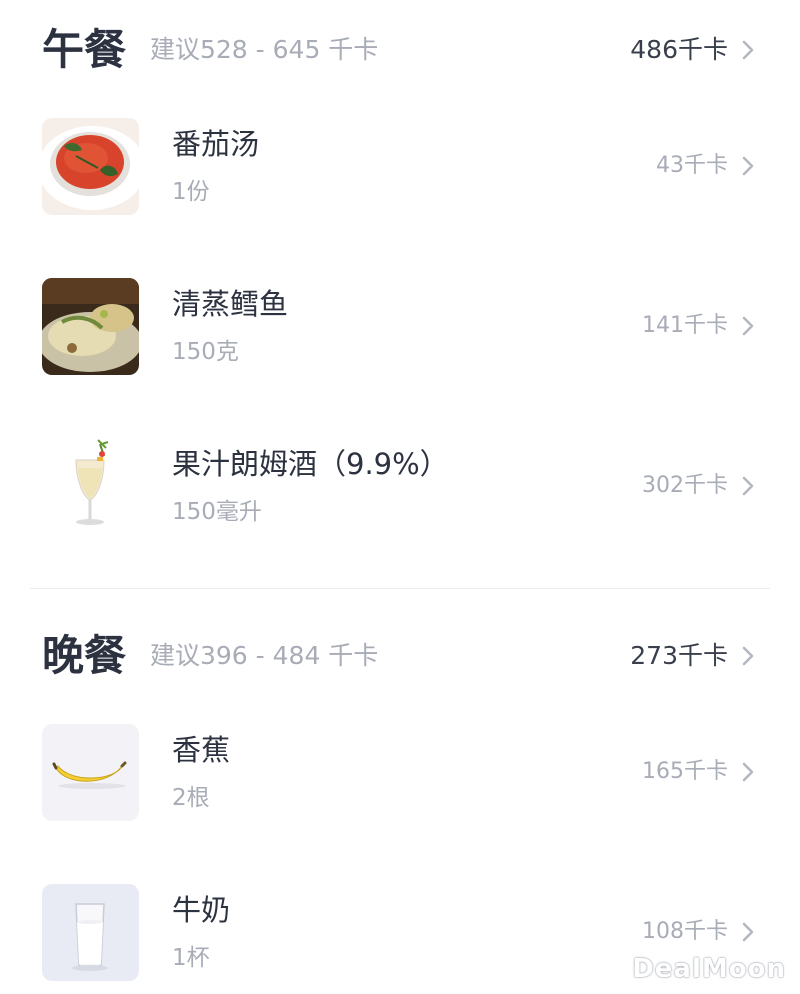  What do you see at coordinates (217, 512) in the screenshot?
I see `food-item-portion: 150毫升` at bounding box center [217, 512].